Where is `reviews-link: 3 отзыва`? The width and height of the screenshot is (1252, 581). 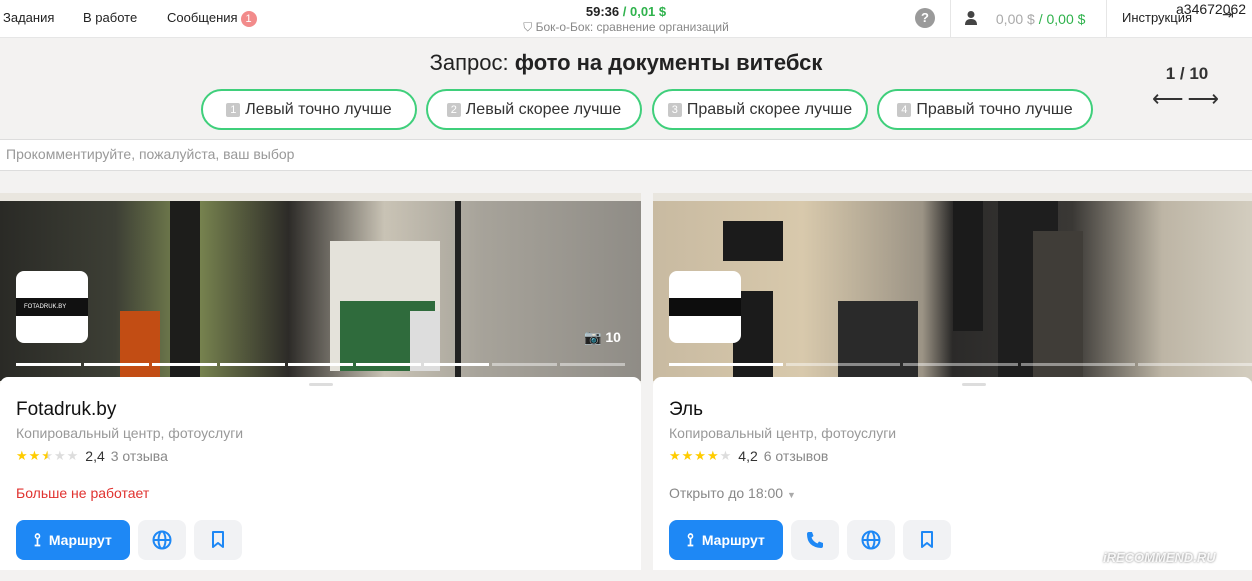
reviews-link: 3 отзыва is located at coordinates (139, 456).